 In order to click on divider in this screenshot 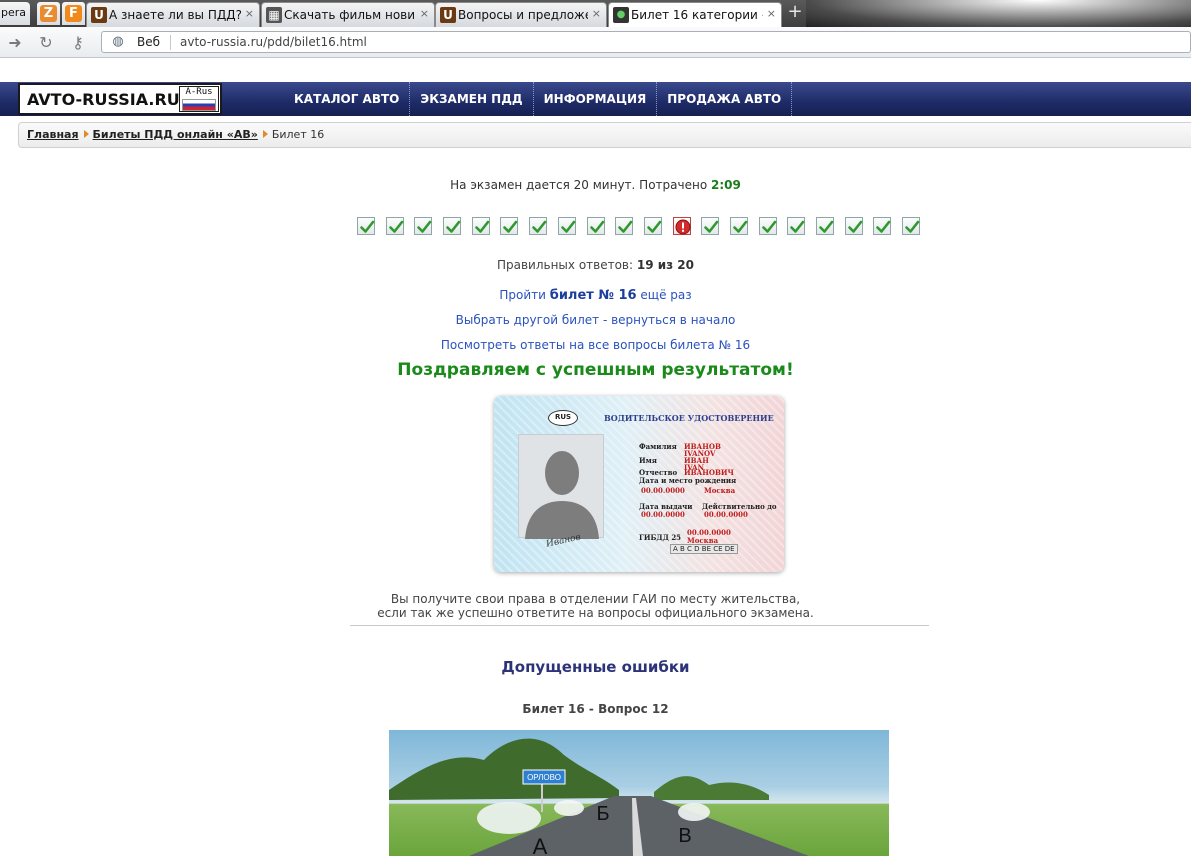, I will do `click(170, 42)`.